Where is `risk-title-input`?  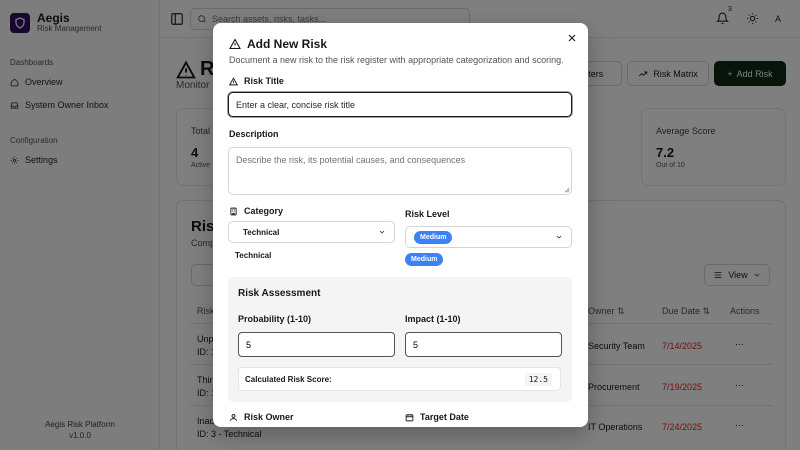 risk-title-input is located at coordinates (400, 104).